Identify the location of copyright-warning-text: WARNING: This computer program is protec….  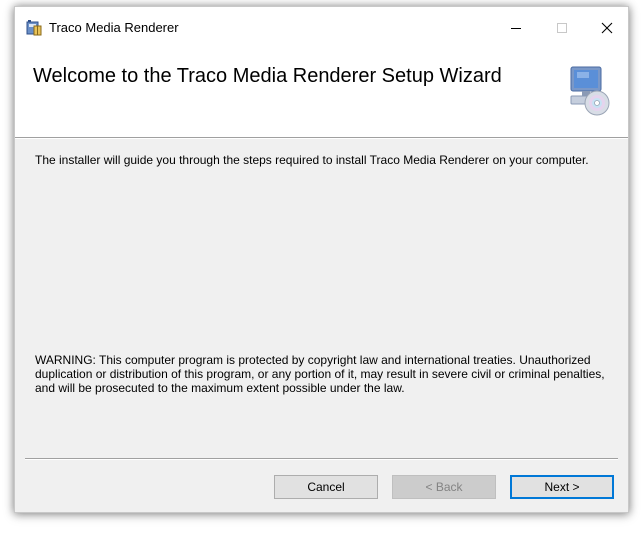
(320, 374).